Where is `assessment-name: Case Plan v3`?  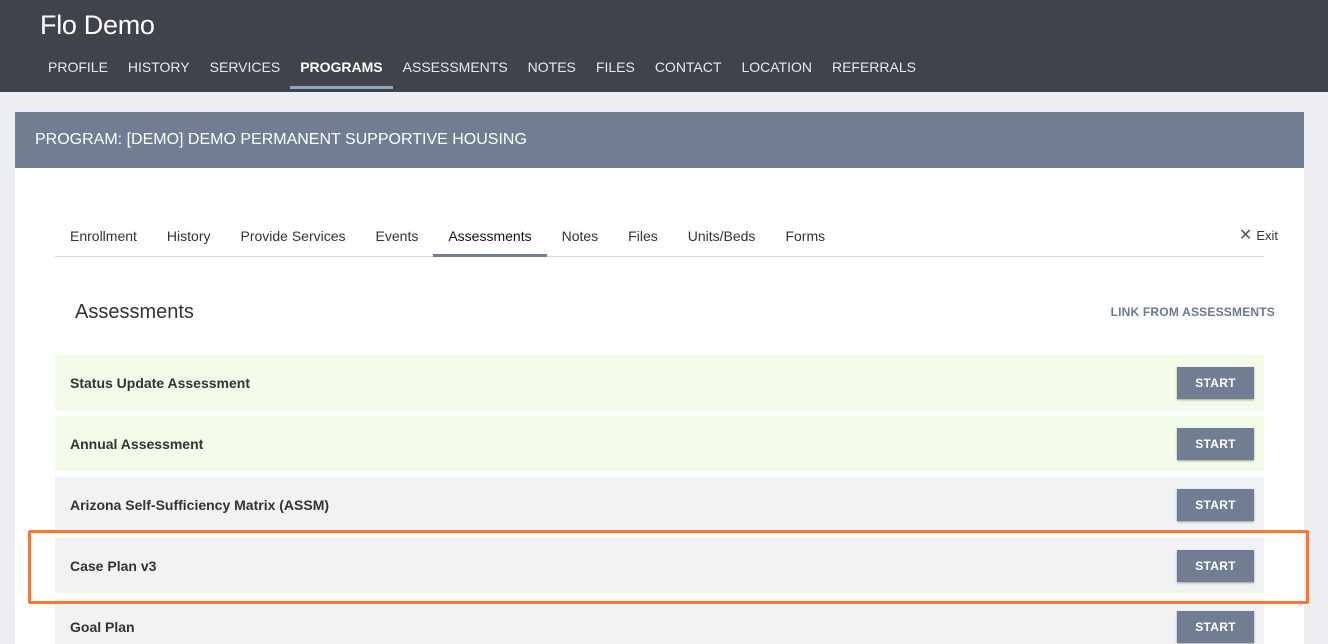 assessment-name: Case Plan v3 is located at coordinates (113, 565).